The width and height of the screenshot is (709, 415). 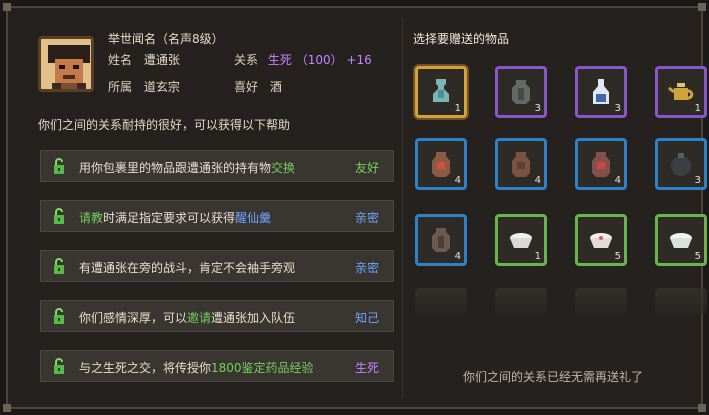 I want to click on help-status: 友好, so click(x=366, y=168).